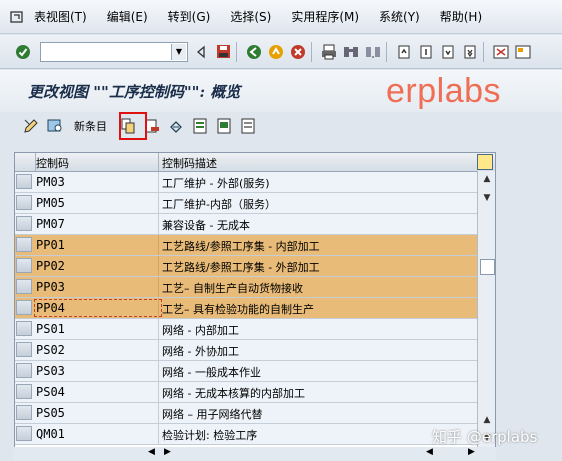 Image resolution: width=562 pixels, height=461 pixels. I want to click on deselect-all-icon, so click(248, 126).